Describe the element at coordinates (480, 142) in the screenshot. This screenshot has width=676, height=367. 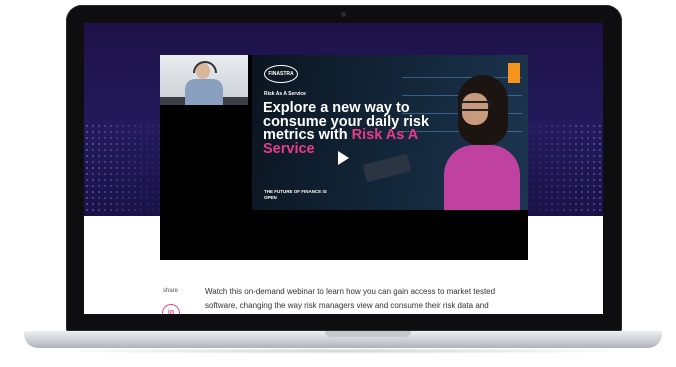
I see `presenter-image` at that location.